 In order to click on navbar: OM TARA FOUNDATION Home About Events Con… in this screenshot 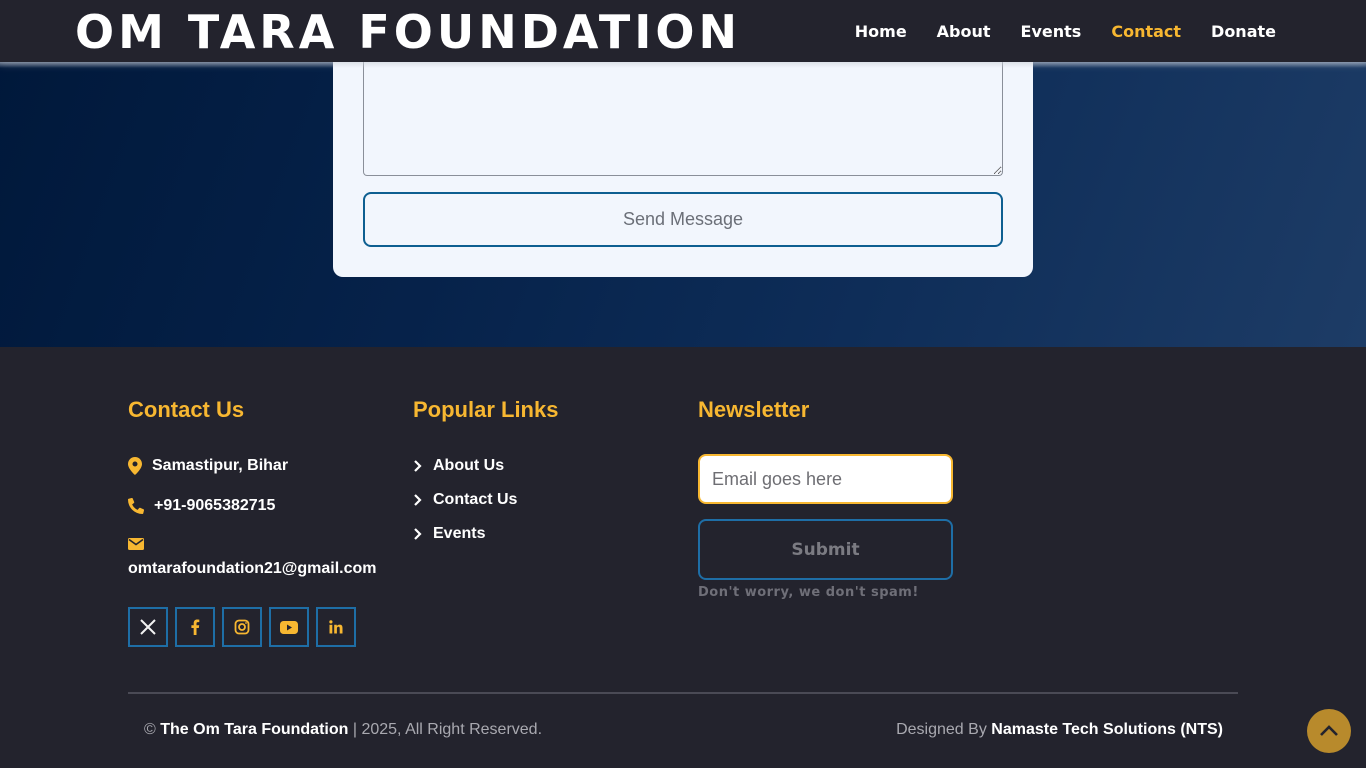, I will do `click(683, 34)`.